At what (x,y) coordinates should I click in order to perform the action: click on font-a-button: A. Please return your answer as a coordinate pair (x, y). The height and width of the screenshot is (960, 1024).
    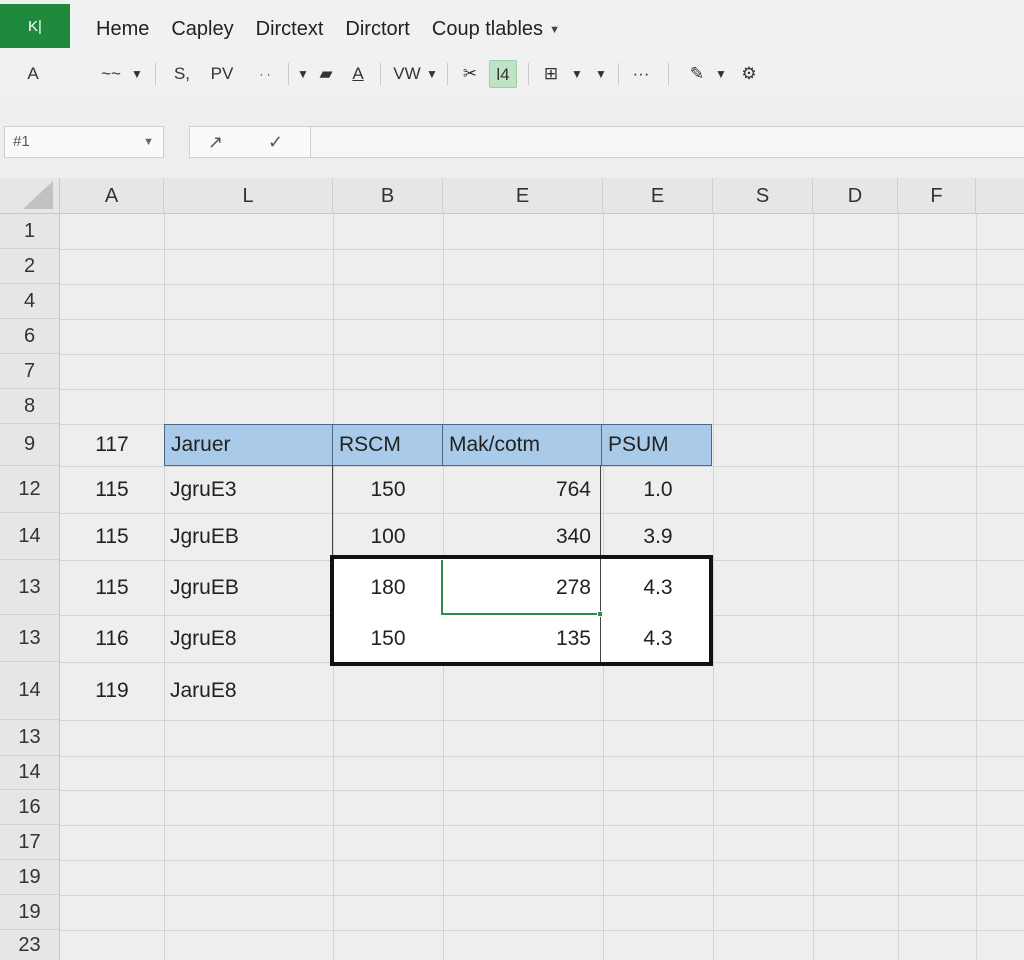
    Looking at the image, I should click on (33, 74).